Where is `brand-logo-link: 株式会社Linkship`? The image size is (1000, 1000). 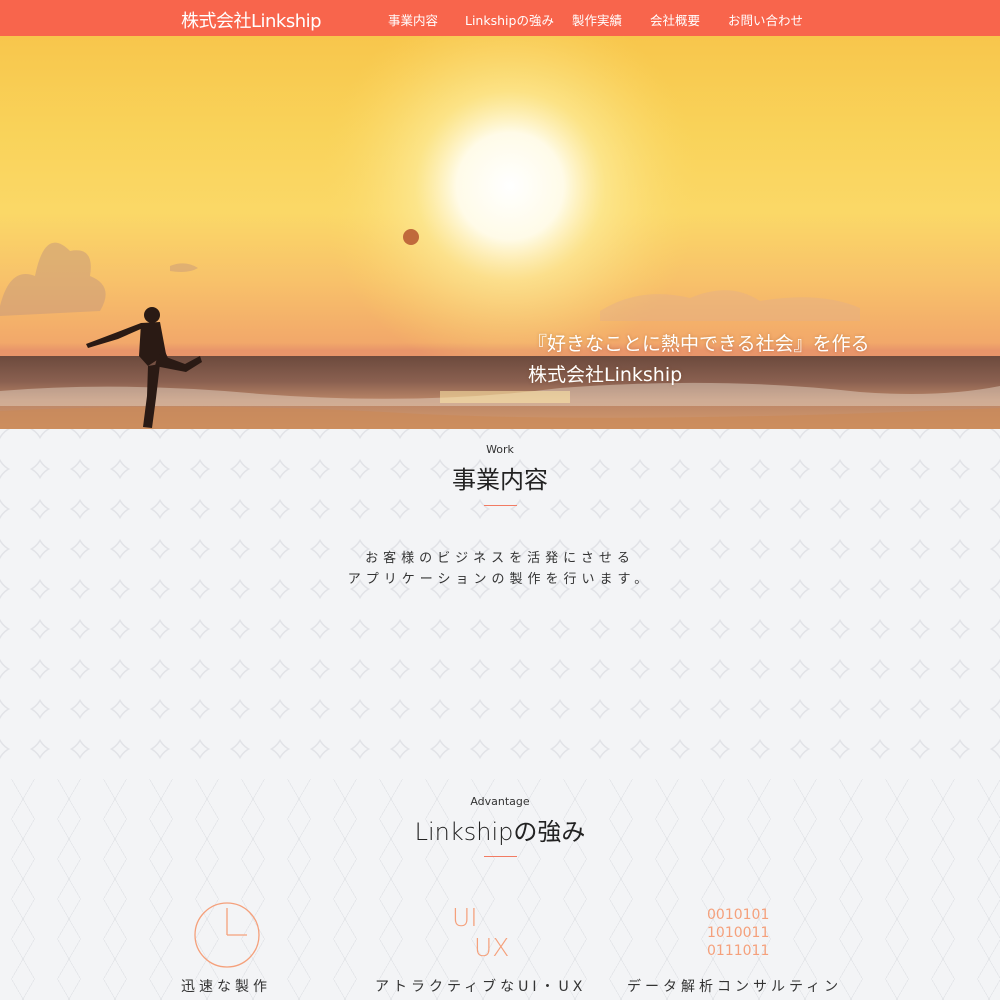
brand-logo-link: 株式会社Linkship is located at coordinates (251, 20).